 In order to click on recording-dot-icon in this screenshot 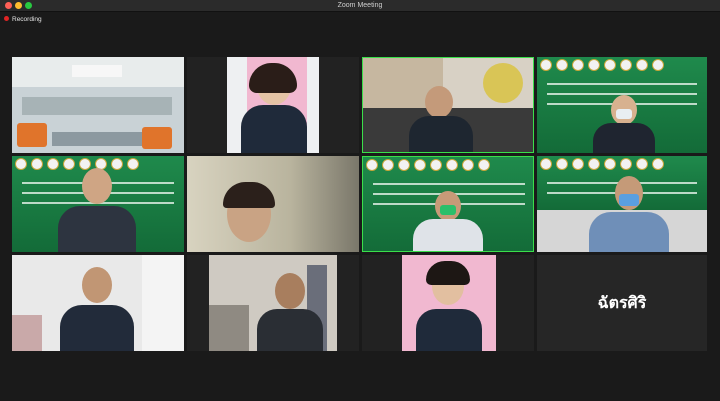, I will do `click(6, 18)`.